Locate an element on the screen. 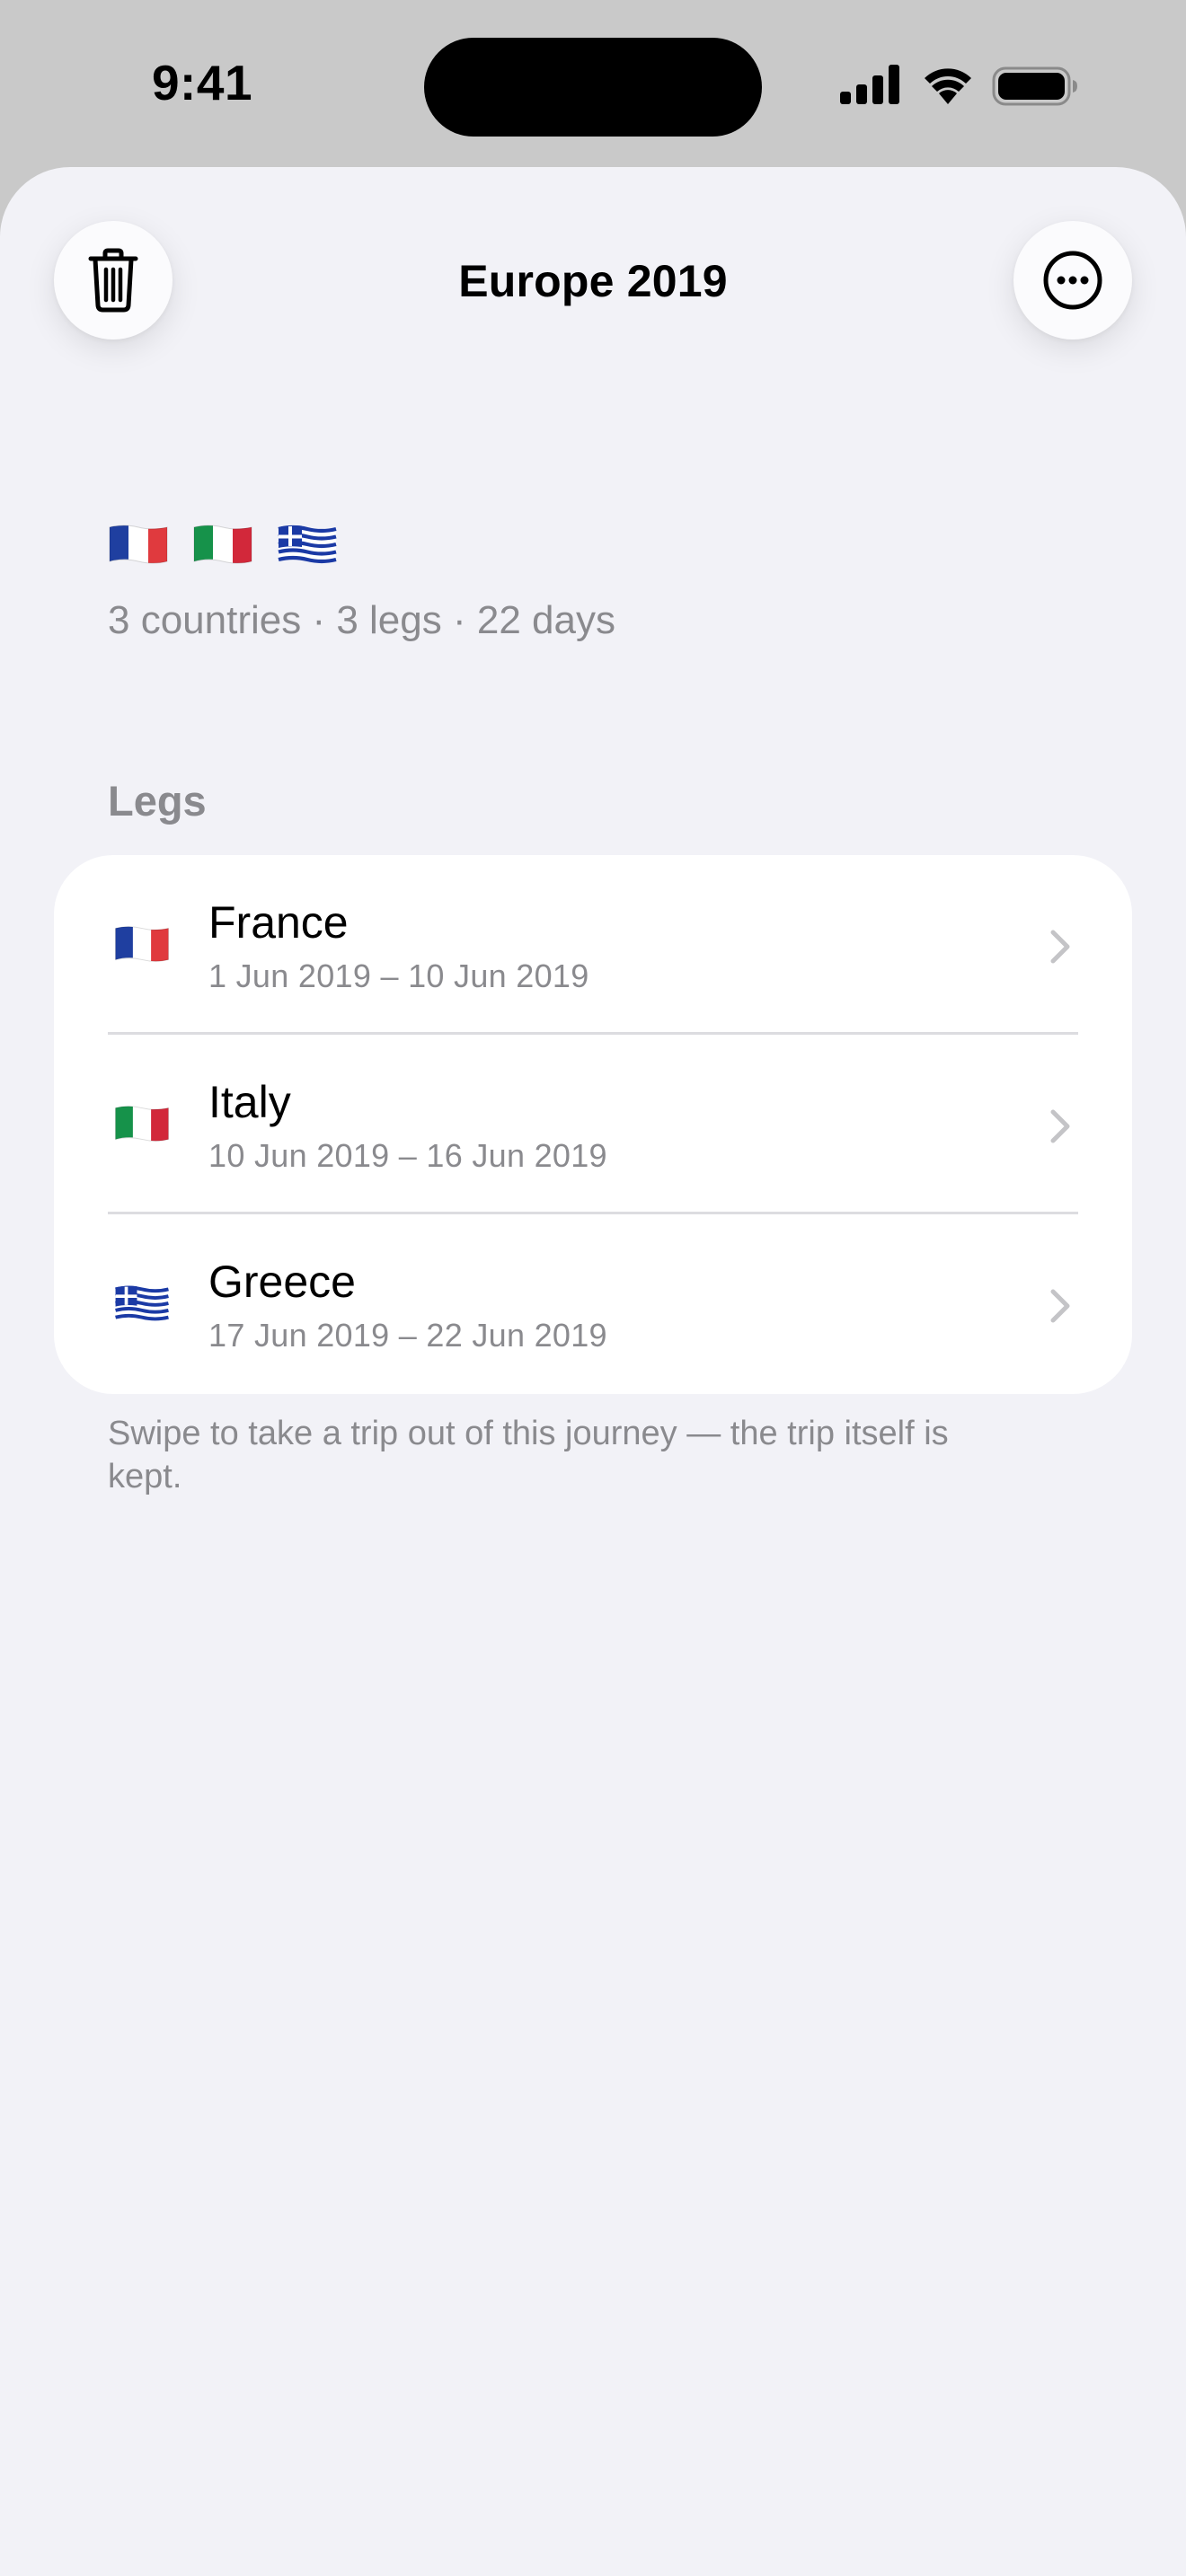 The width and height of the screenshot is (1186, 2576). status-bar: 9:41 is located at coordinates (593, 83).